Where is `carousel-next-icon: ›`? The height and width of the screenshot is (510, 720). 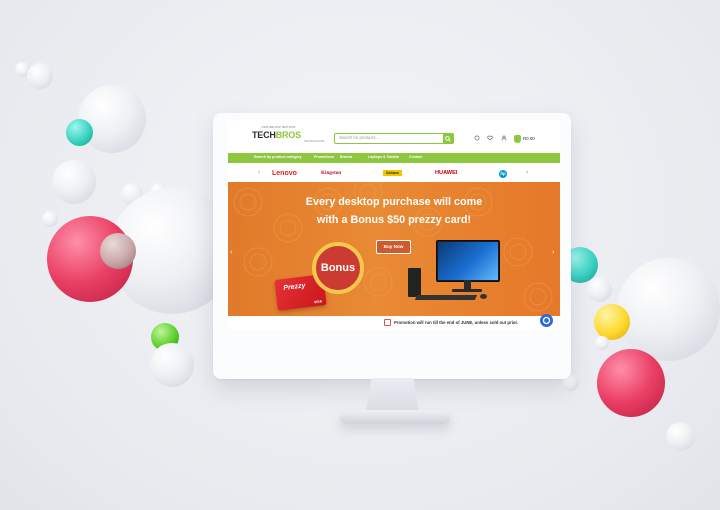
carousel-next-icon: › is located at coordinates (527, 172).